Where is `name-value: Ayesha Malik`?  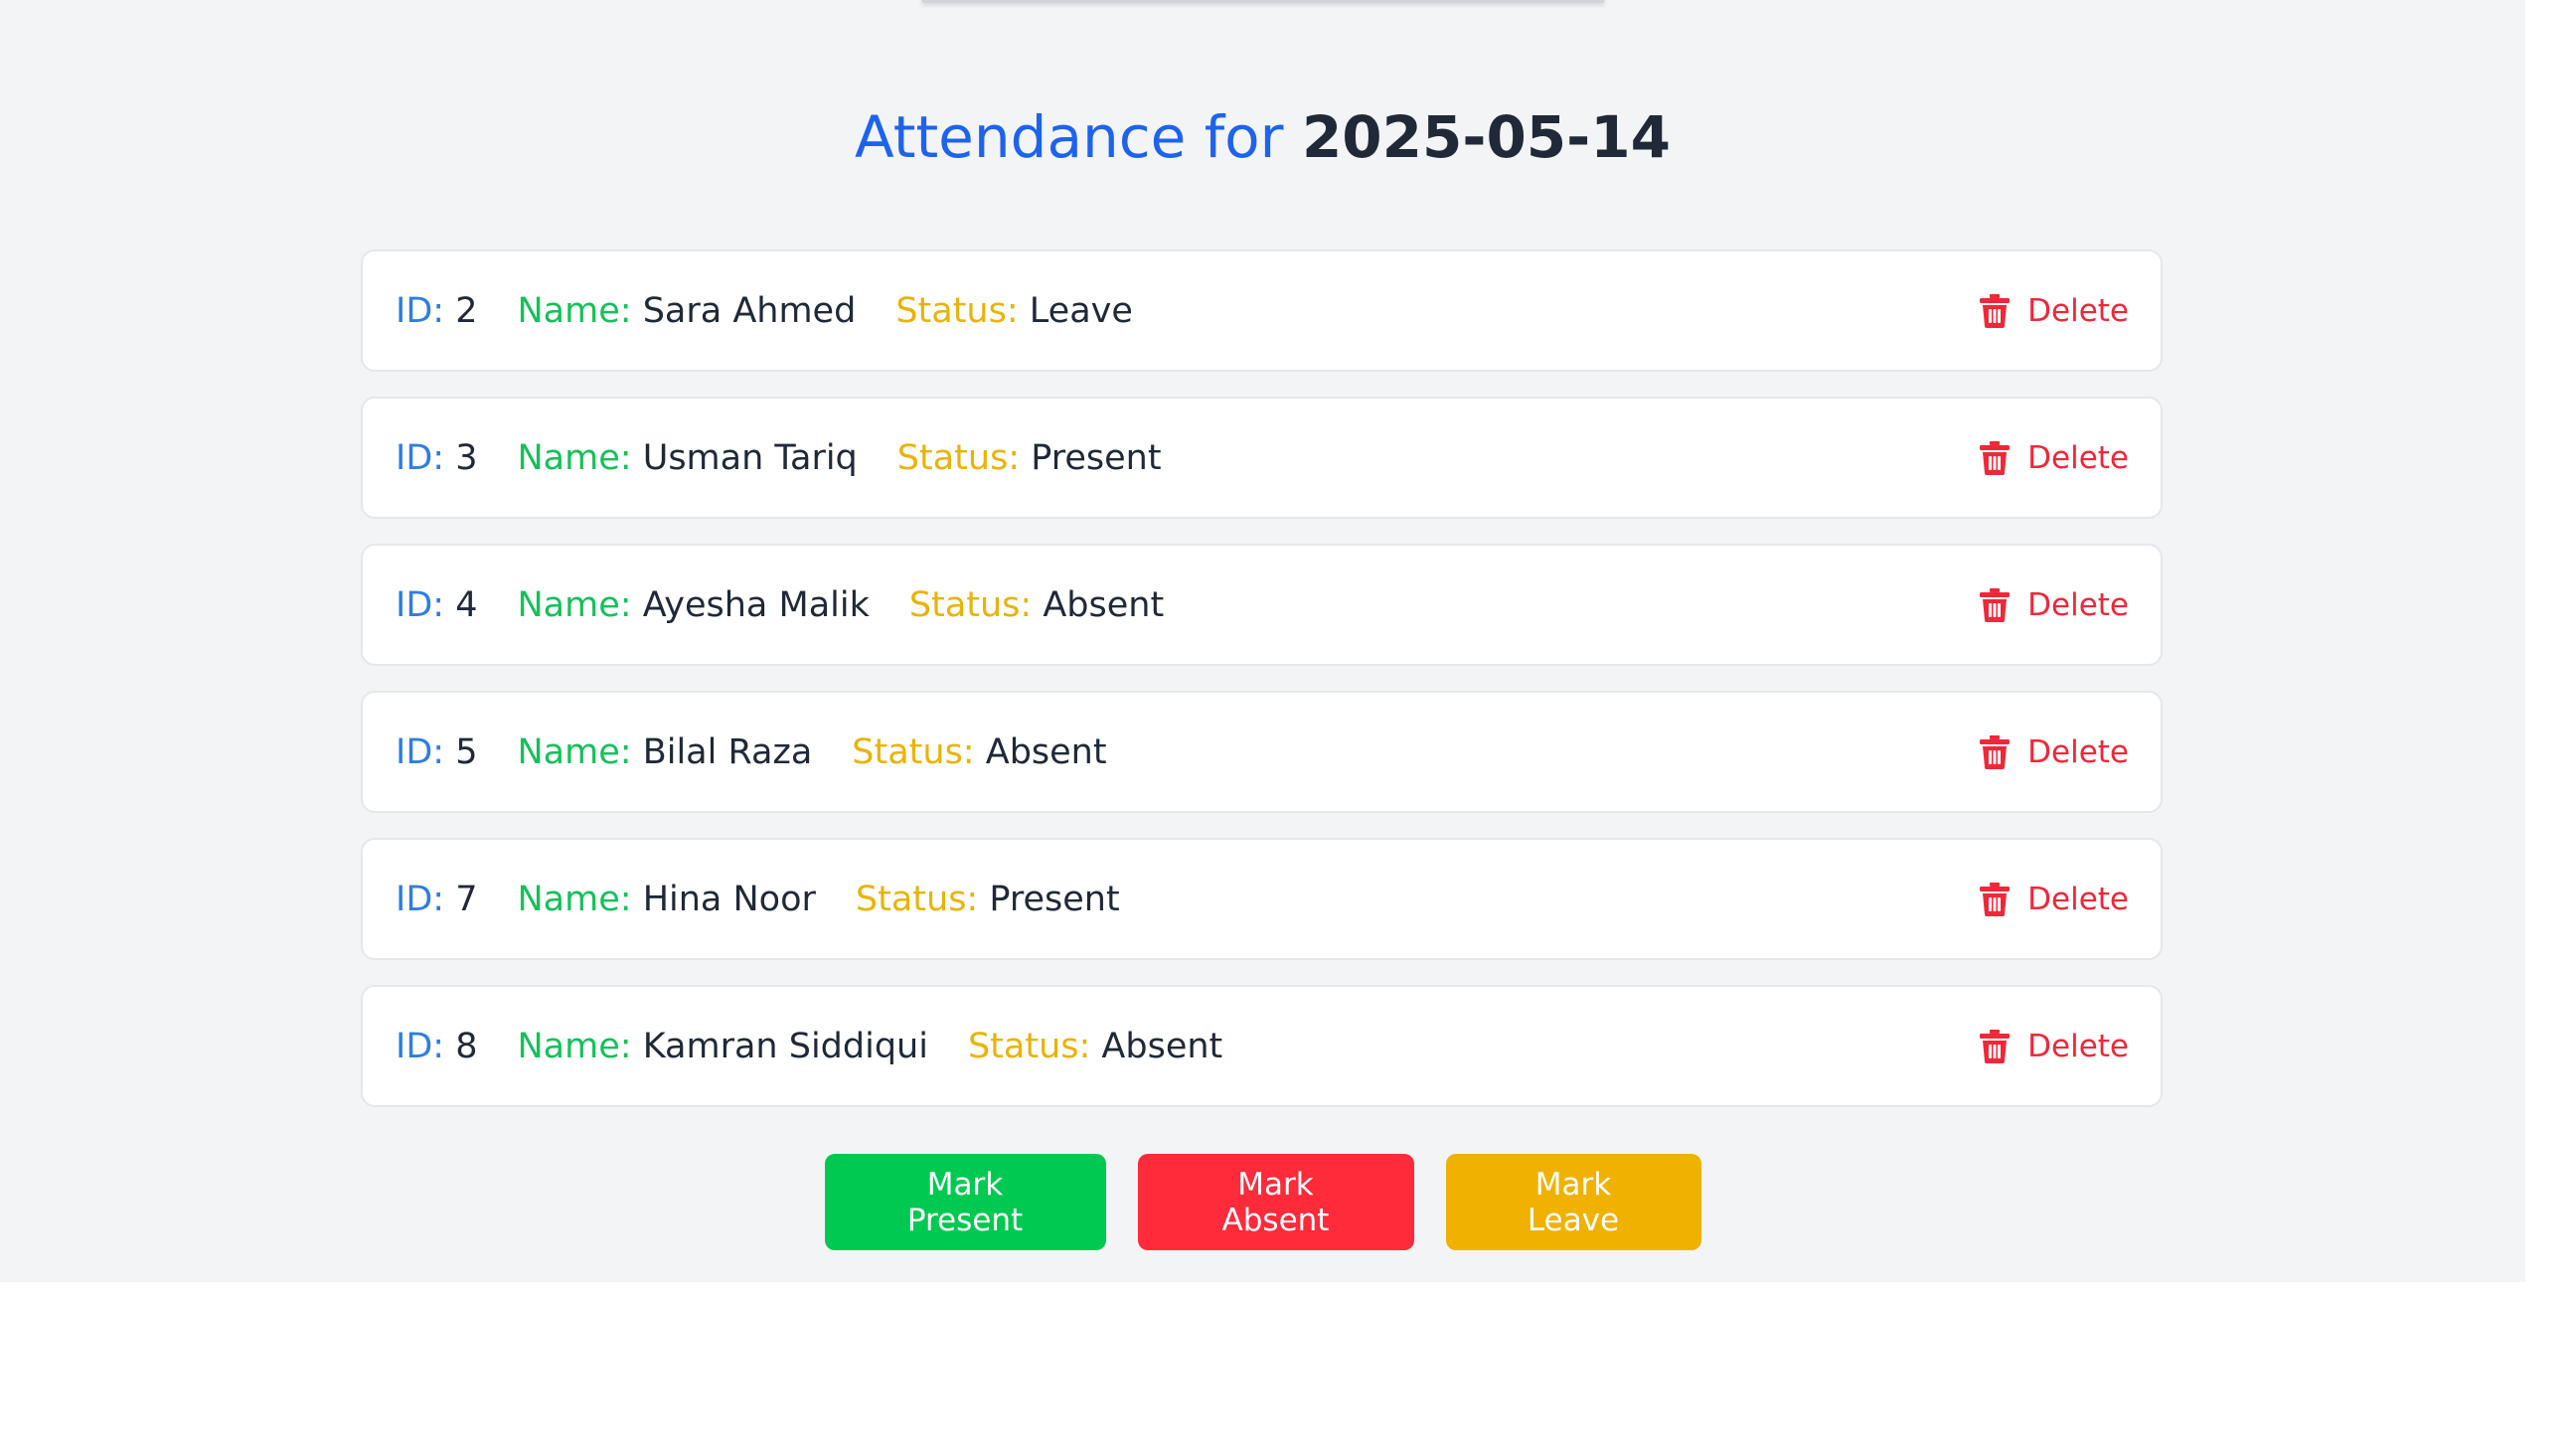 name-value: Ayesha Malik is located at coordinates (756, 604).